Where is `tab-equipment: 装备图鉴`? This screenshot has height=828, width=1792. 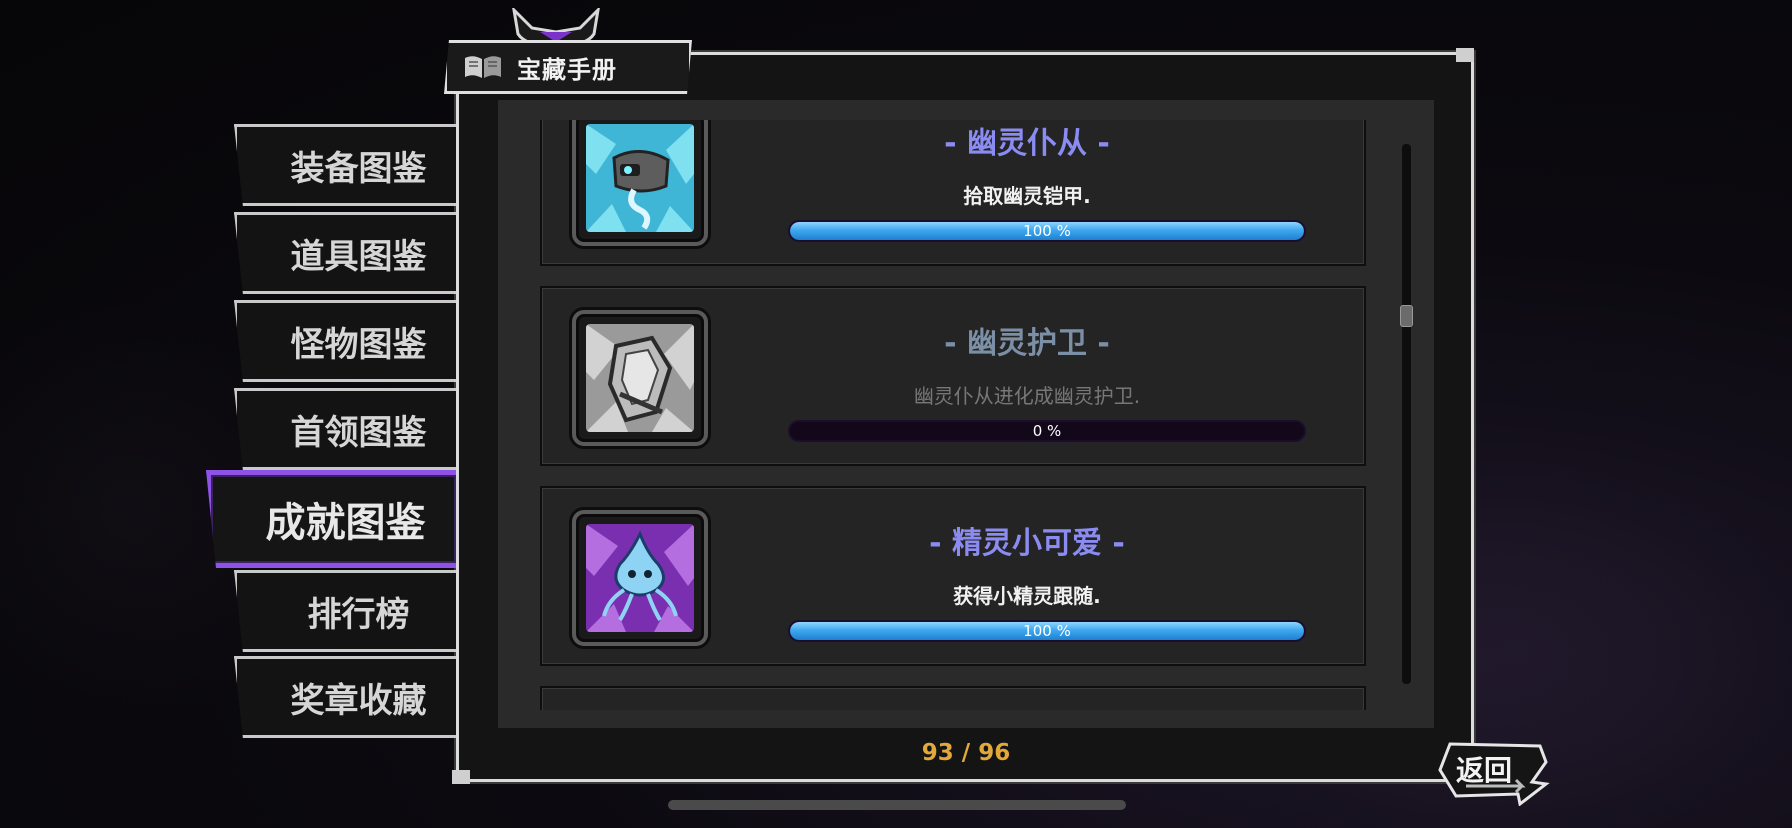 tab-equipment: 装备图鉴 is located at coordinates (345, 165).